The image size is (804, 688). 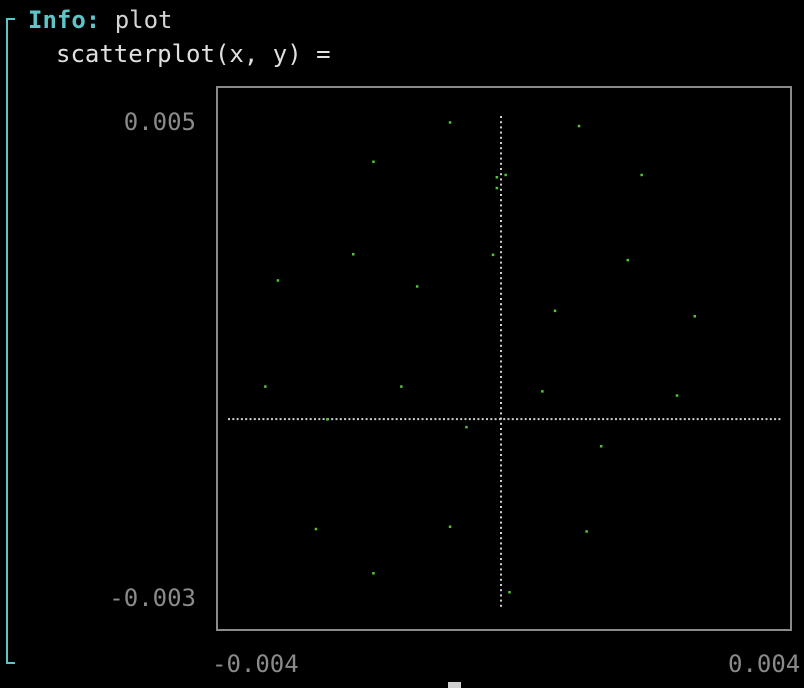 What do you see at coordinates (504, 419) in the screenshot?
I see `x-zero-axis-line` at bounding box center [504, 419].